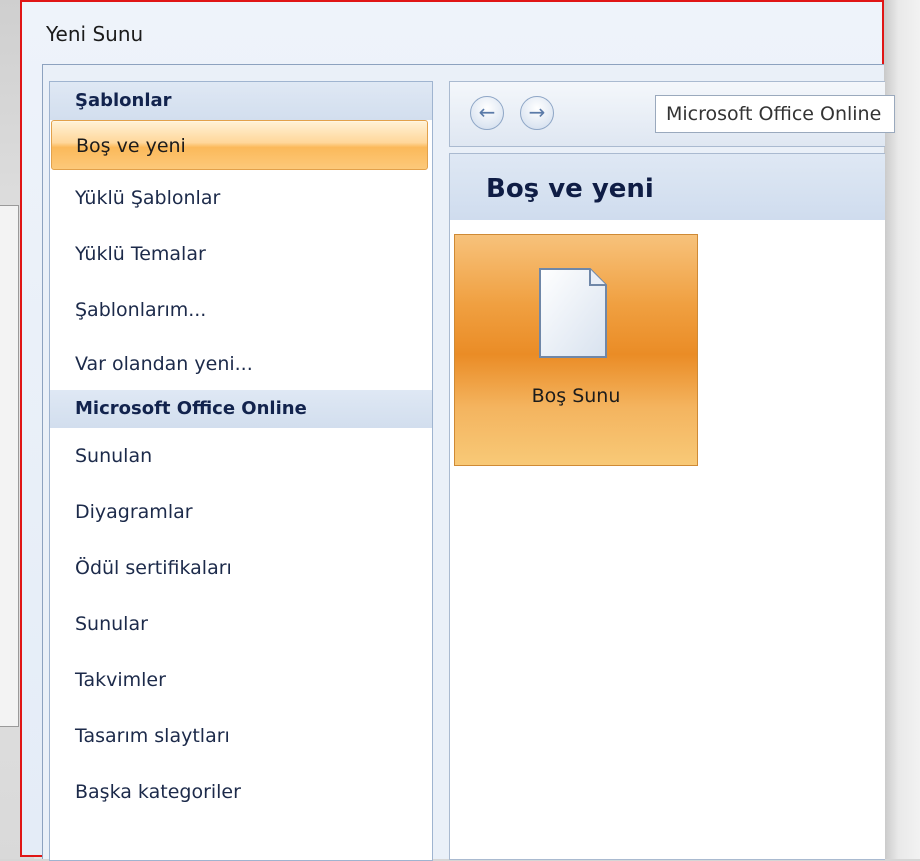 This screenshot has height=861, width=920. I want to click on background-window-frame, so click(9, 466).